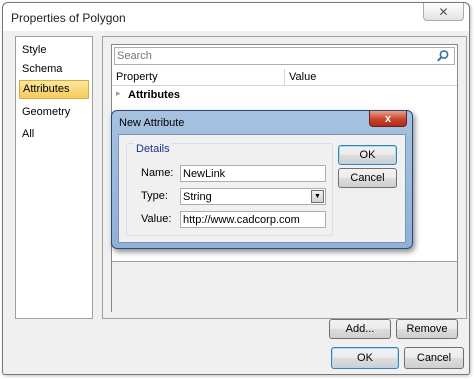 The width and height of the screenshot is (474, 379). I want to click on dialog-ok-button: OK, so click(367, 155).